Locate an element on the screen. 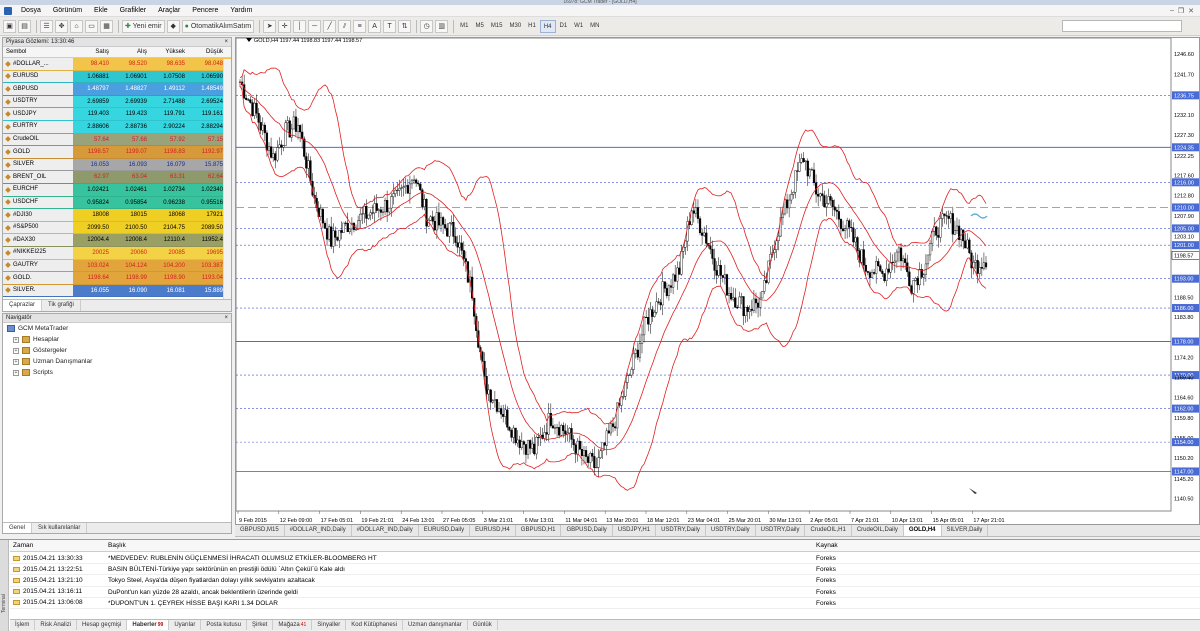  minimize-icon: – is located at coordinates (1172, 11).